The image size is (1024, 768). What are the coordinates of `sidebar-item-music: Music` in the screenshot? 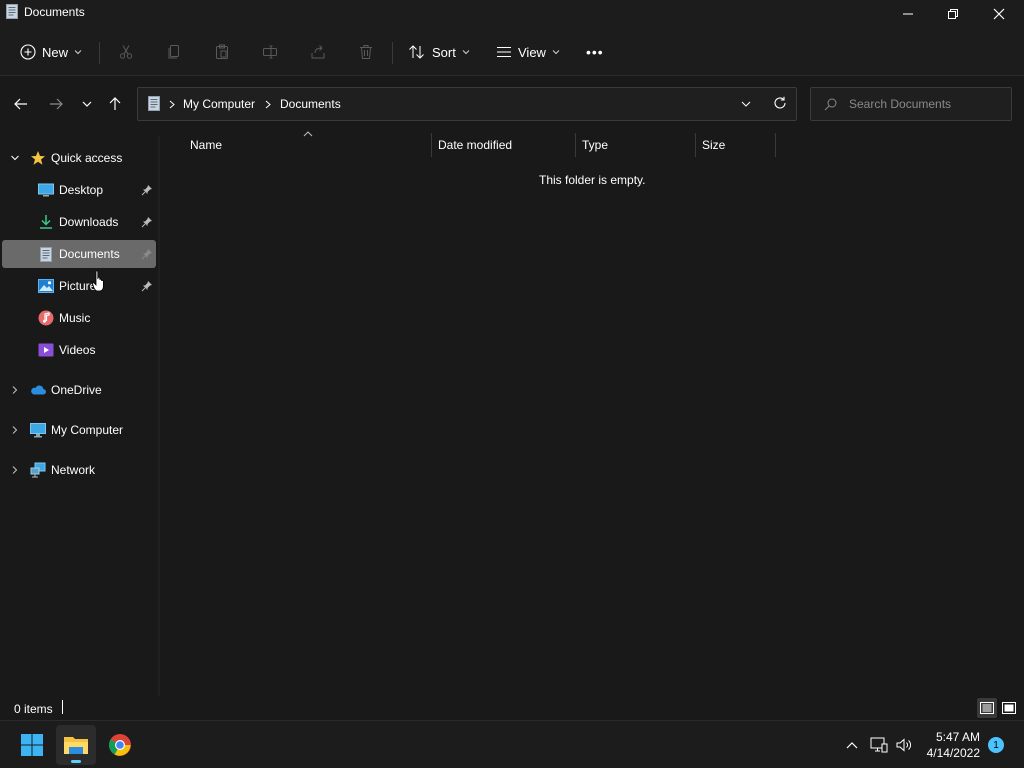 It's located at (79, 318).